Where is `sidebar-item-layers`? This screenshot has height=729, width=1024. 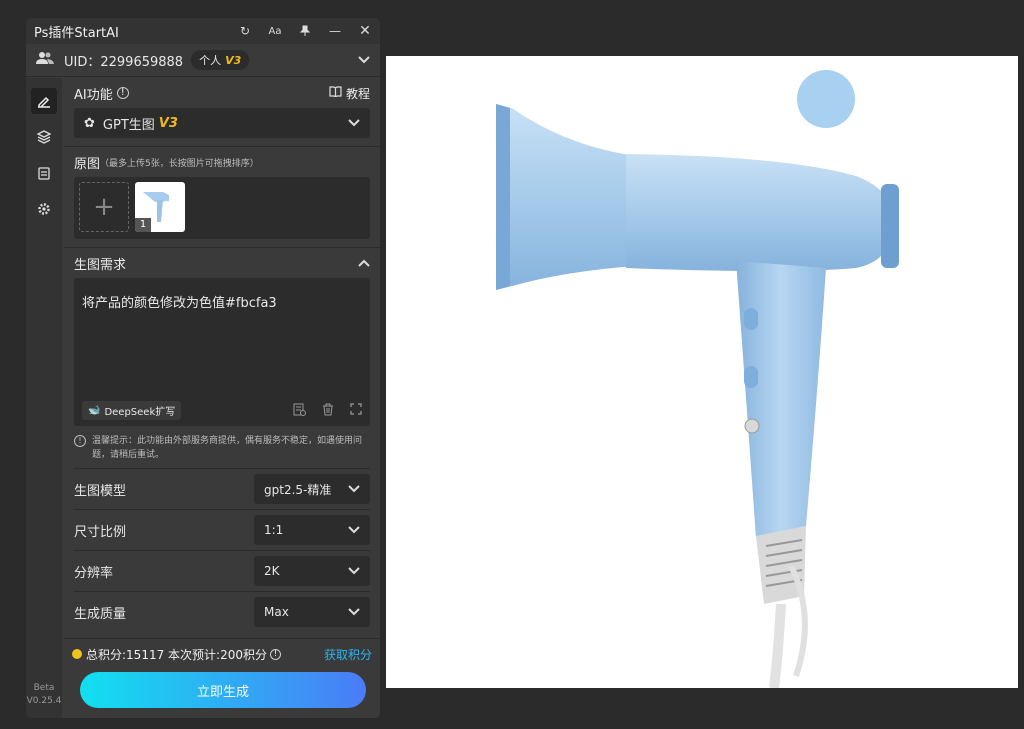
sidebar-item-layers is located at coordinates (44, 137).